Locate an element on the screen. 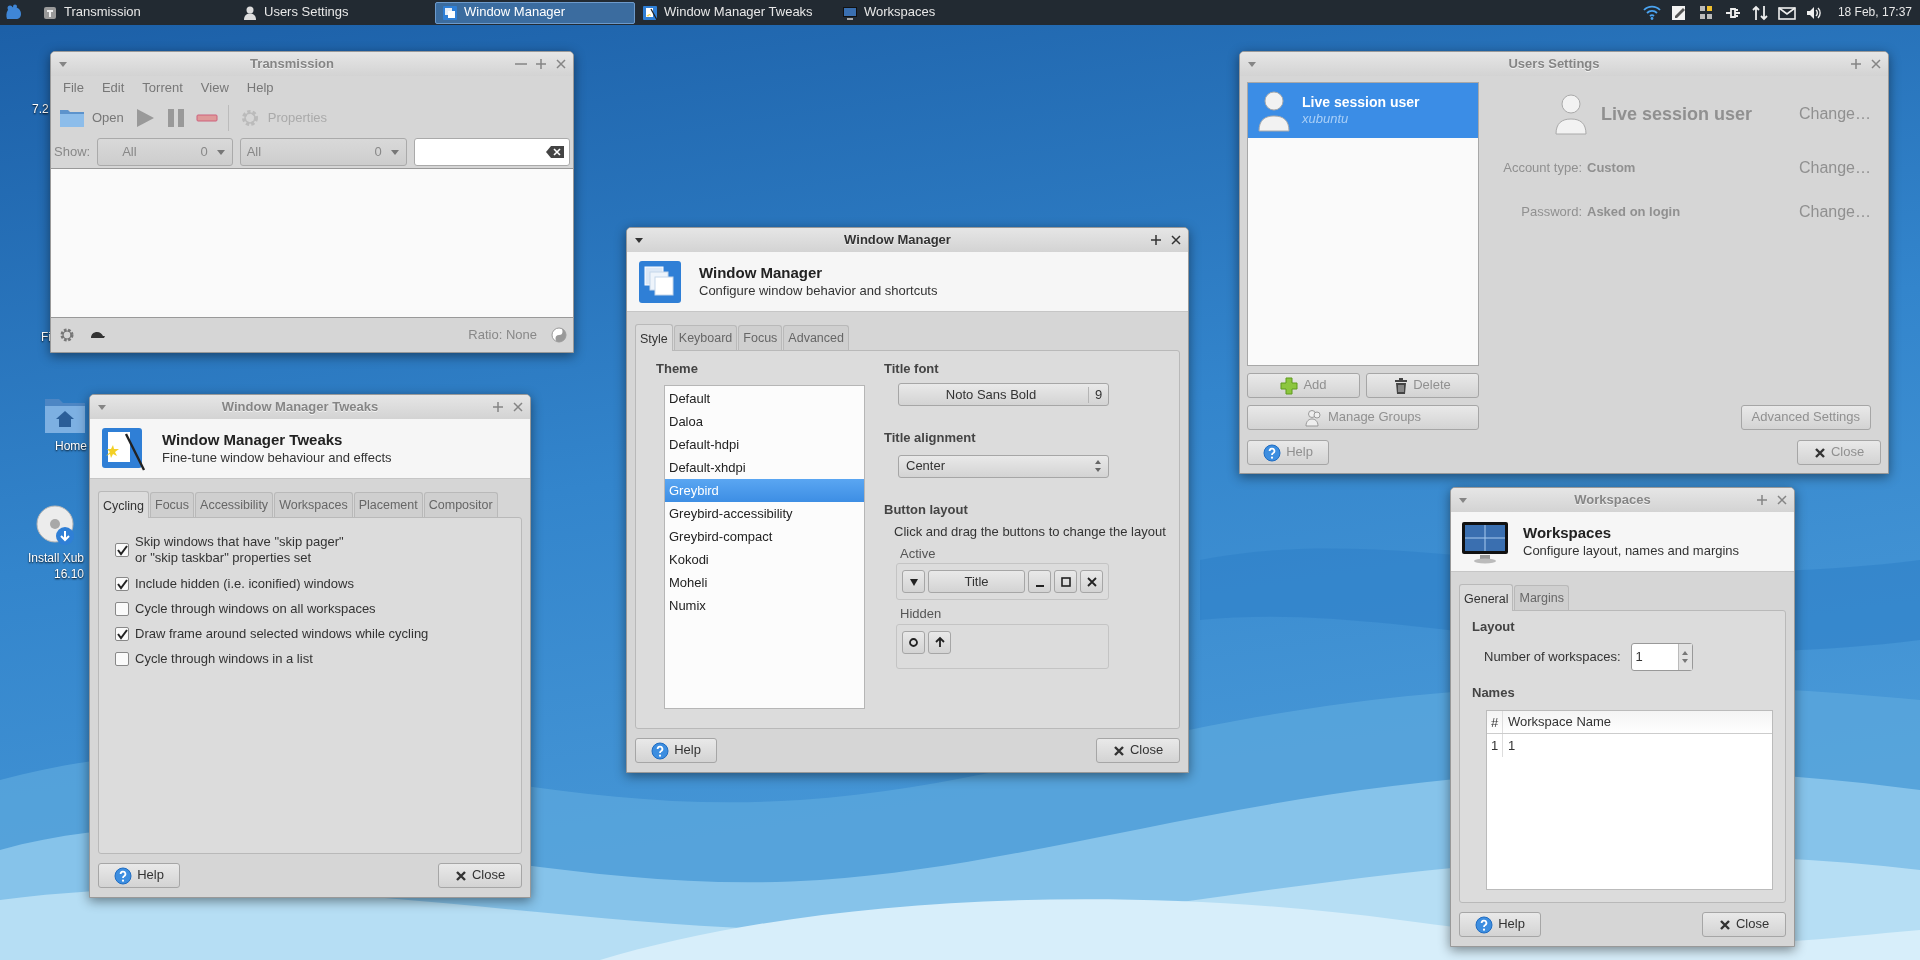 The height and width of the screenshot is (960, 1920). spin-arrows-icon is located at coordinates (1685, 657).